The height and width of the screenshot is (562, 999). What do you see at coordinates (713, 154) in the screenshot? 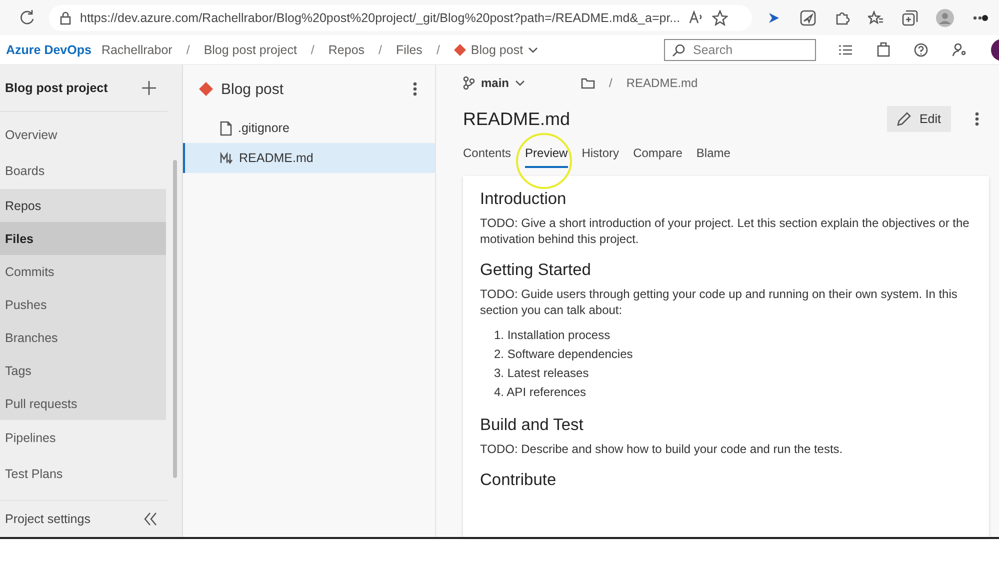
I see `tab: Blame` at bounding box center [713, 154].